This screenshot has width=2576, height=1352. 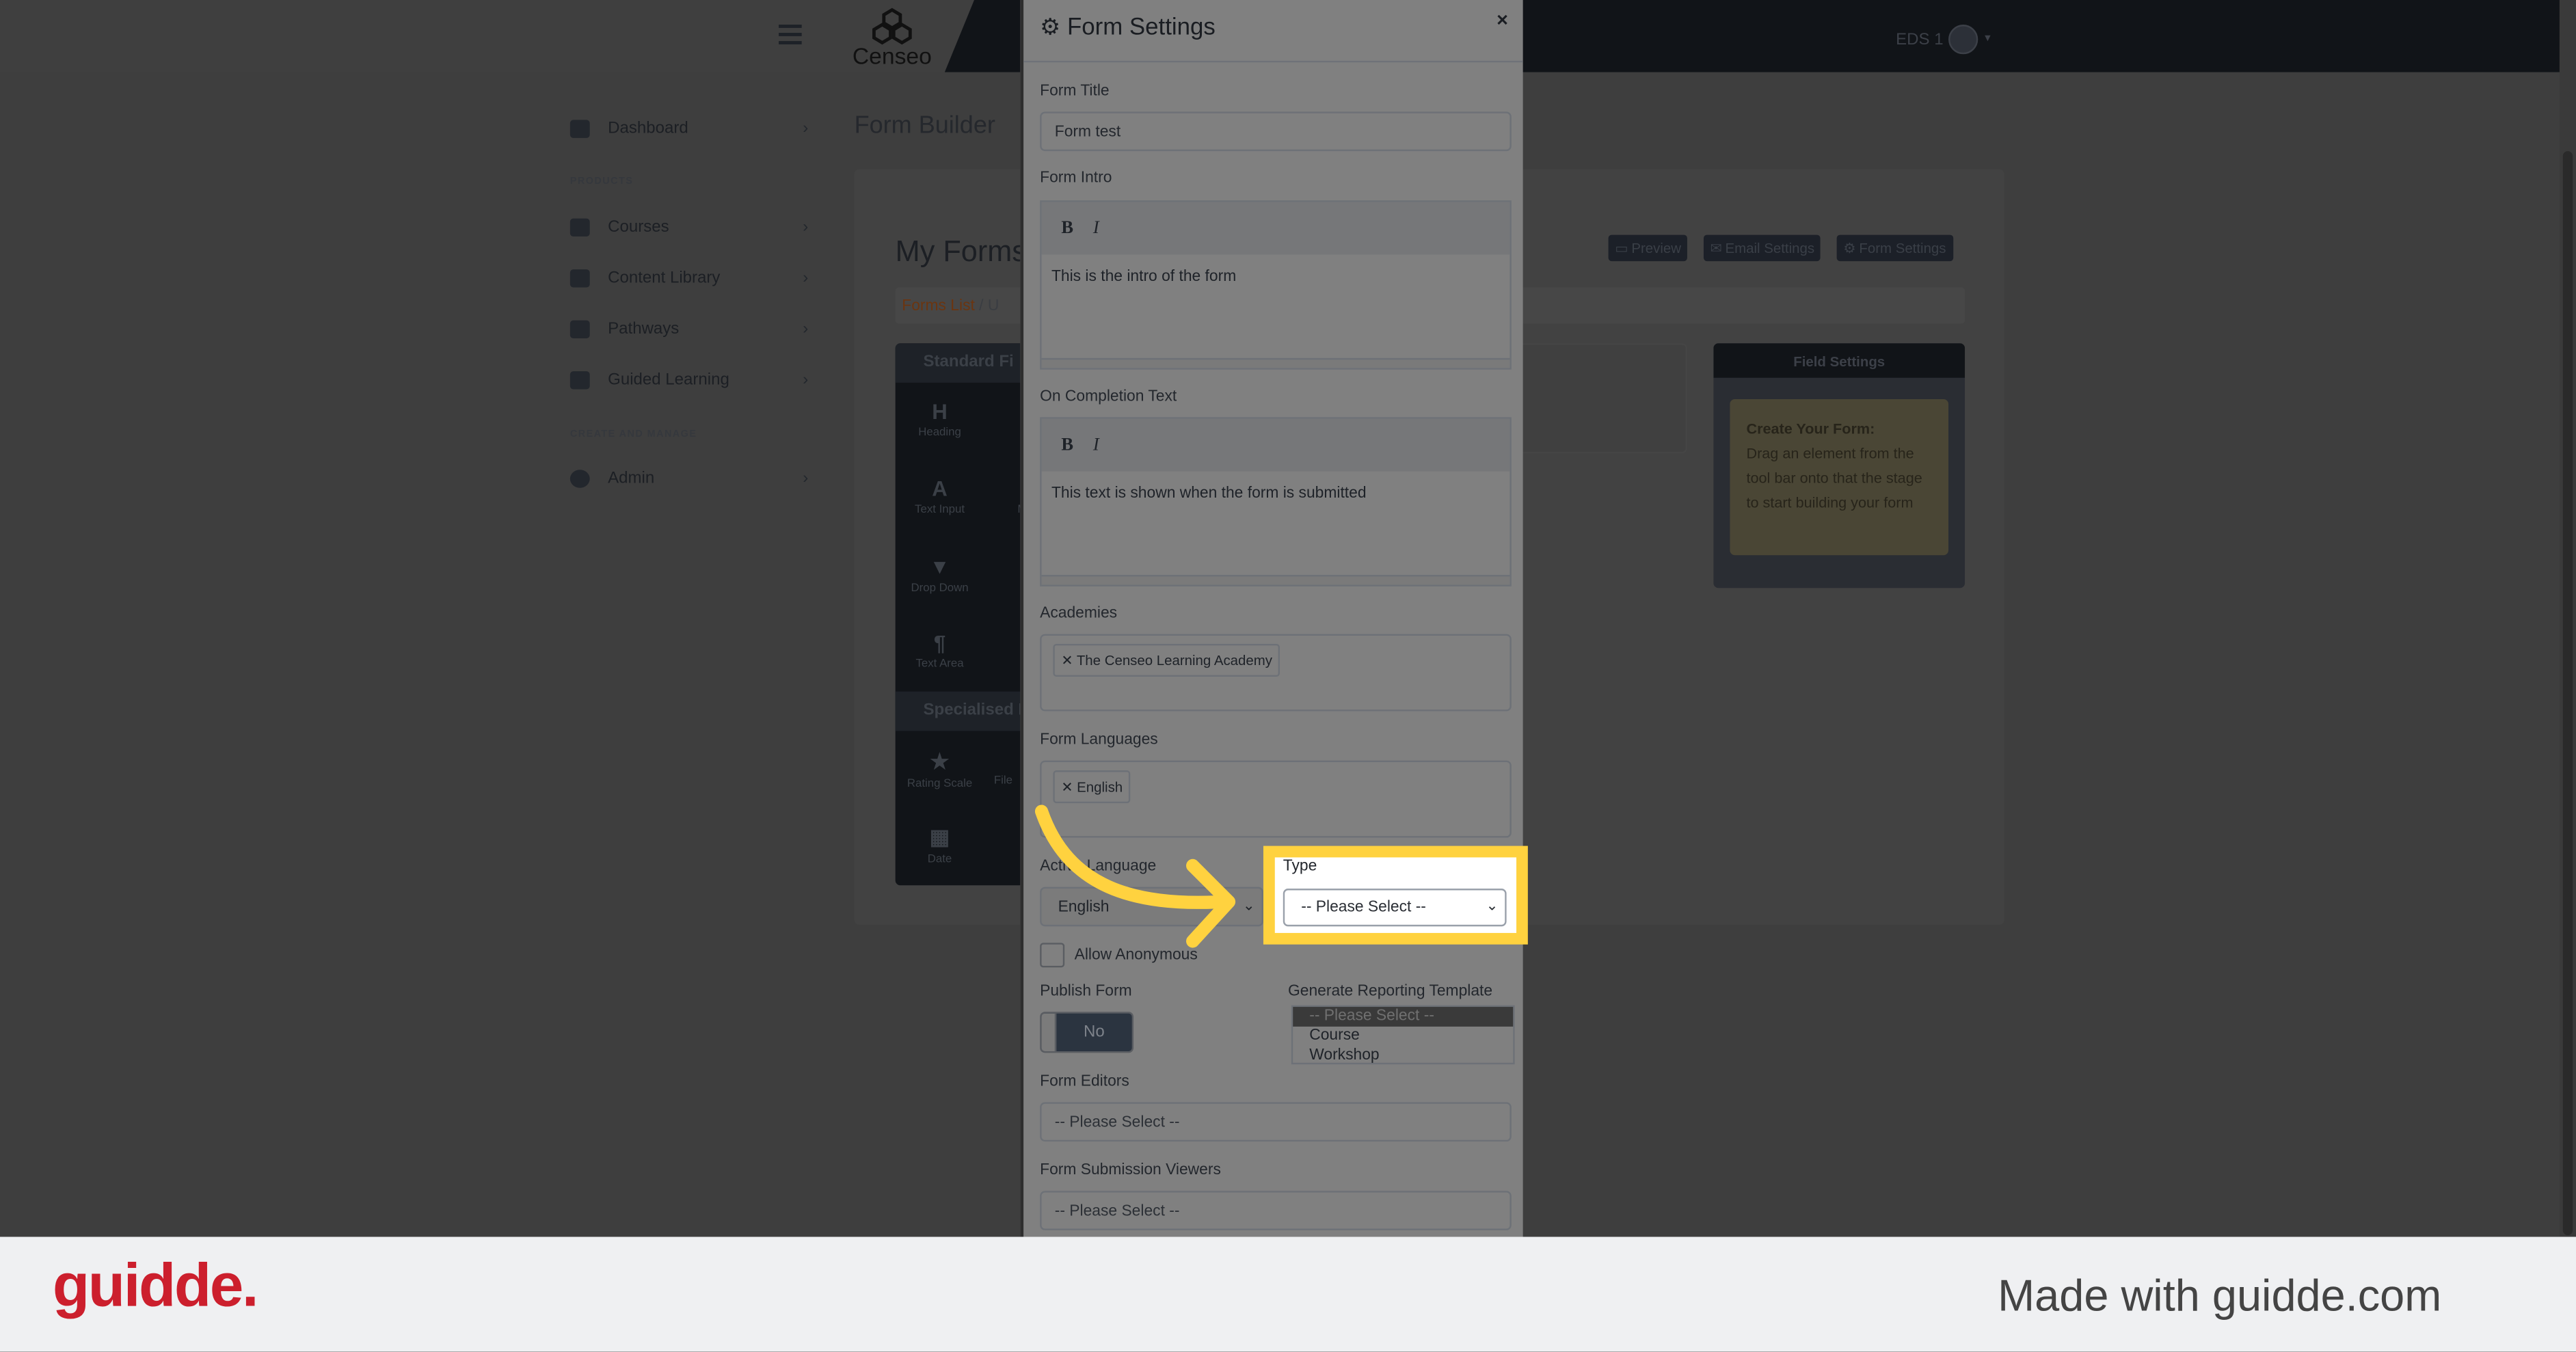 What do you see at coordinates (1492, 905) in the screenshot?
I see `chevron-down-icon: ⌄` at bounding box center [1492, 905].